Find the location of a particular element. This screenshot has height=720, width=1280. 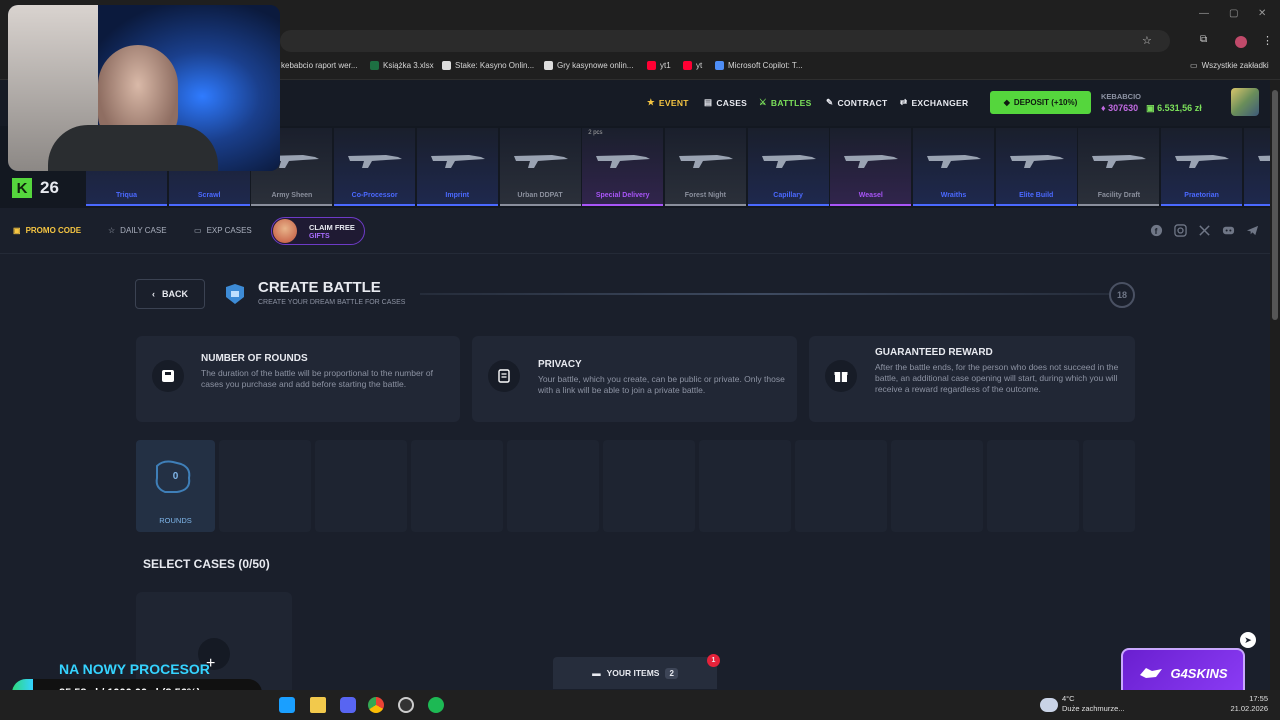

live-drop-item: Imprint is located at coordinates (457, 167).